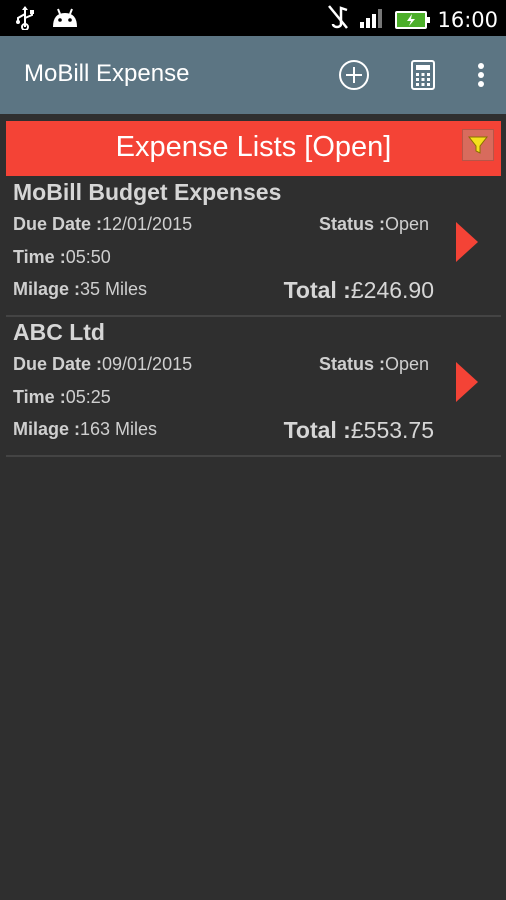 The width and height of the screenshot is (506, 900). What do you see at coordinates (65, 20) in the screenshot?
I see `android-icon` at bounding box center [65, 20].